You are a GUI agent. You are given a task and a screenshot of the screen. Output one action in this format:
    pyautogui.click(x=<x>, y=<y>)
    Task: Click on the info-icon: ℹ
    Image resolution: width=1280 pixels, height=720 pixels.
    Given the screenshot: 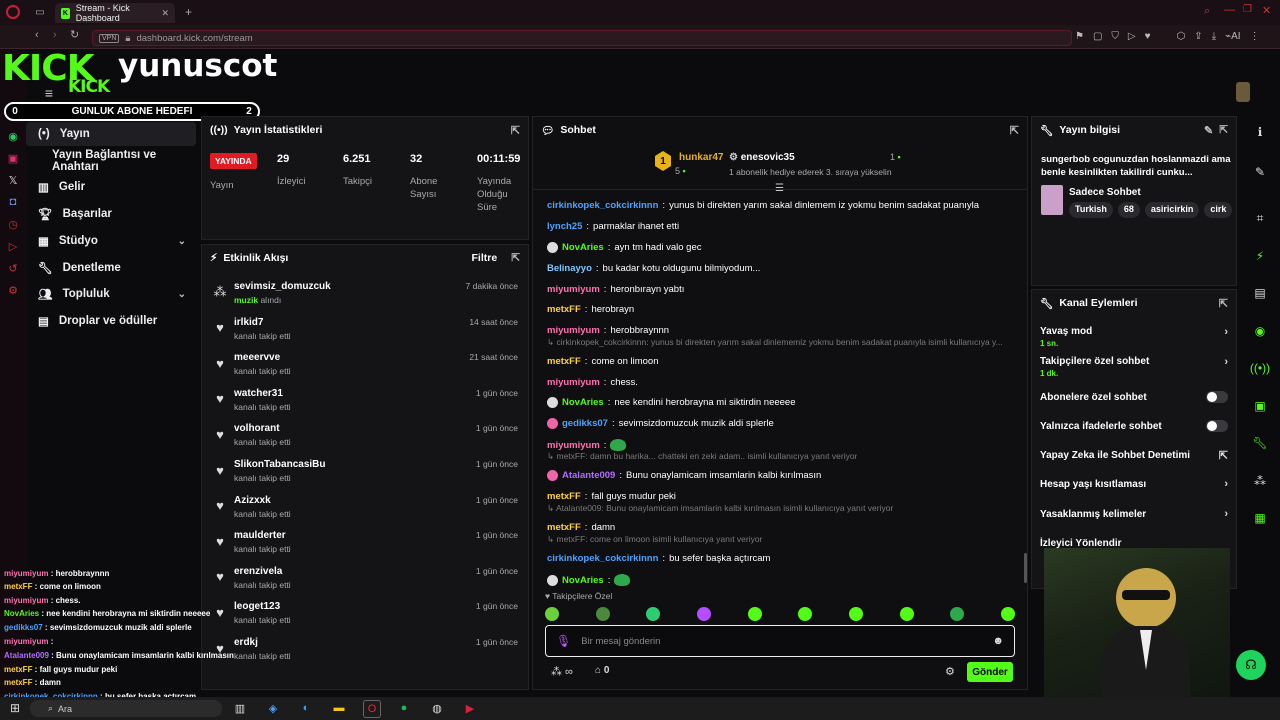 What is the action you would take?
    pyautogui.click(x=1260, y=132)
    